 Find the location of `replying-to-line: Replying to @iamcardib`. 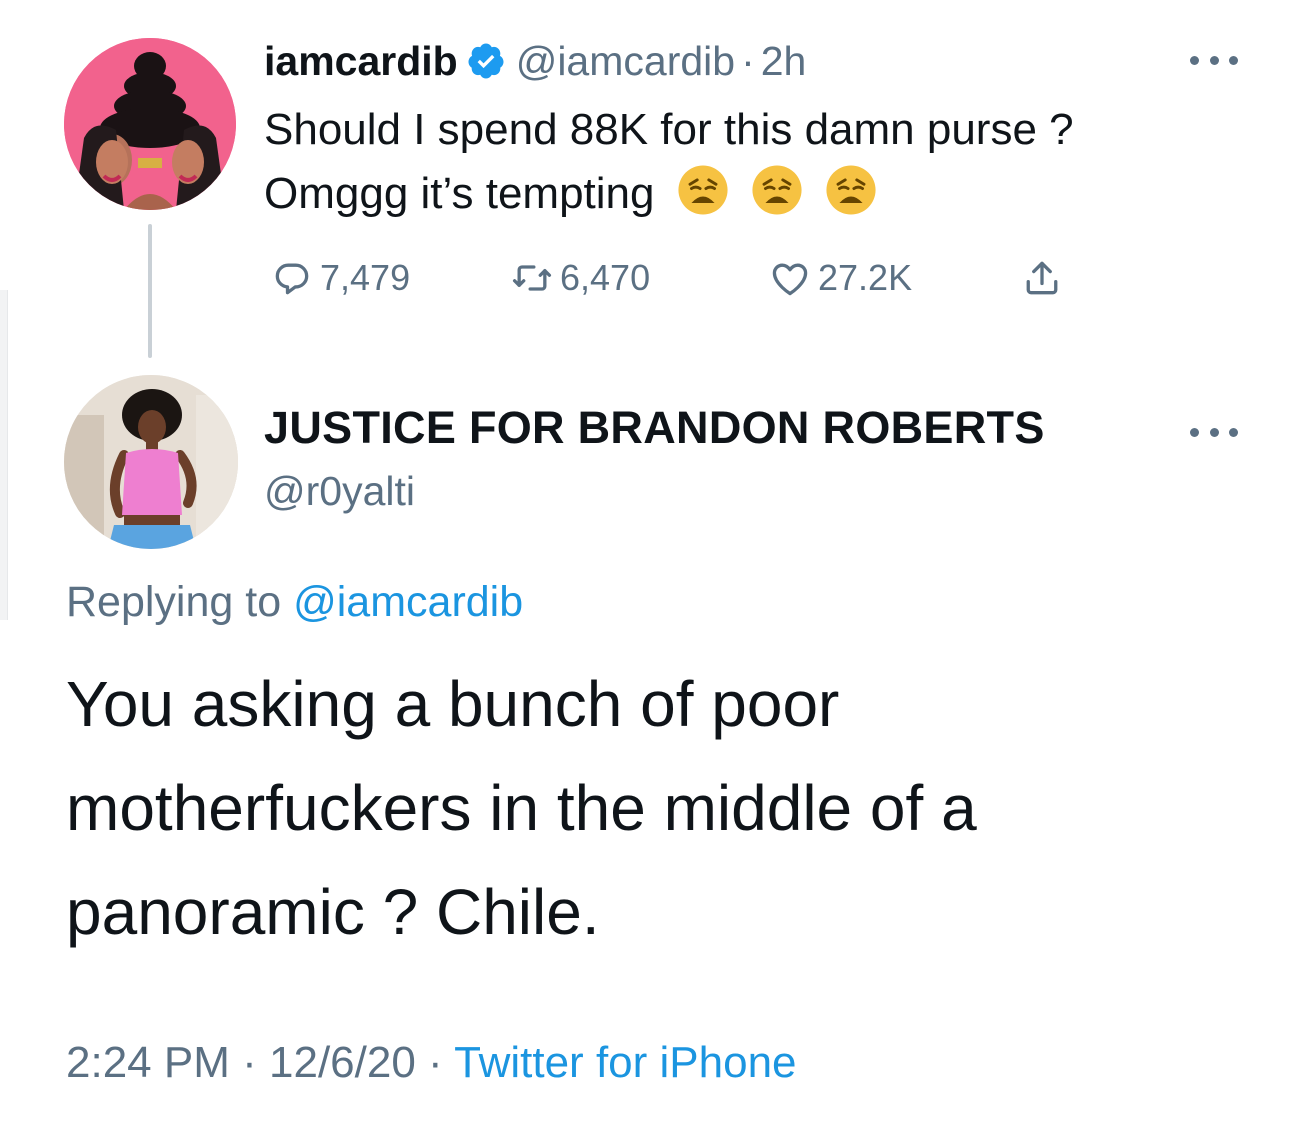

replying-to-line: Replying to @iamcardib is located at coordinates (294, 602).